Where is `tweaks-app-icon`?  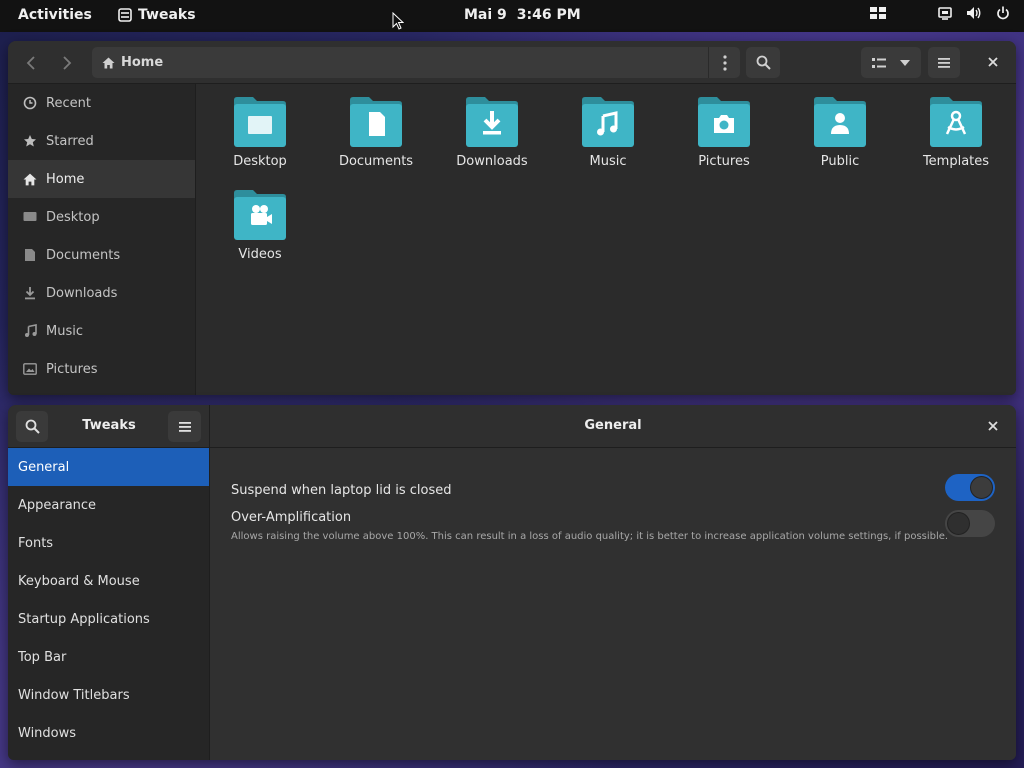
tweaks-app-icon is located at coordinates (125, 15).